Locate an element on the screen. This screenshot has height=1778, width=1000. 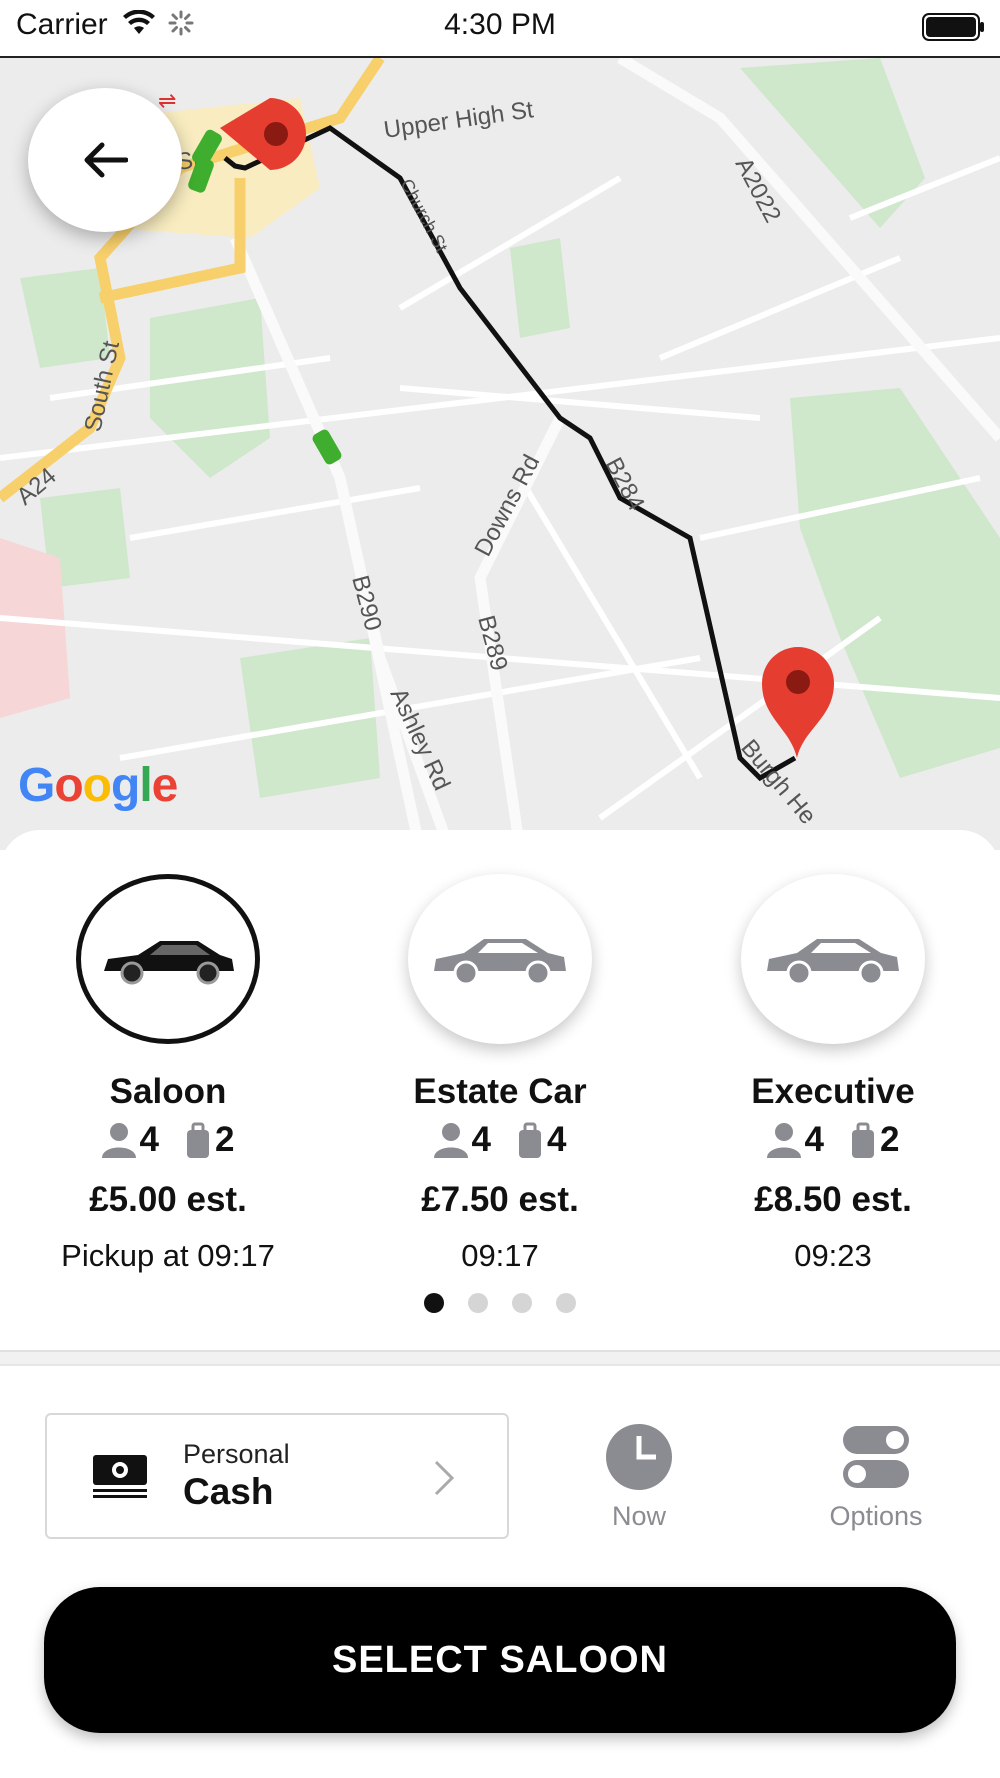
rail-station-icon: ⇌ is located at coordinates (167, 100).